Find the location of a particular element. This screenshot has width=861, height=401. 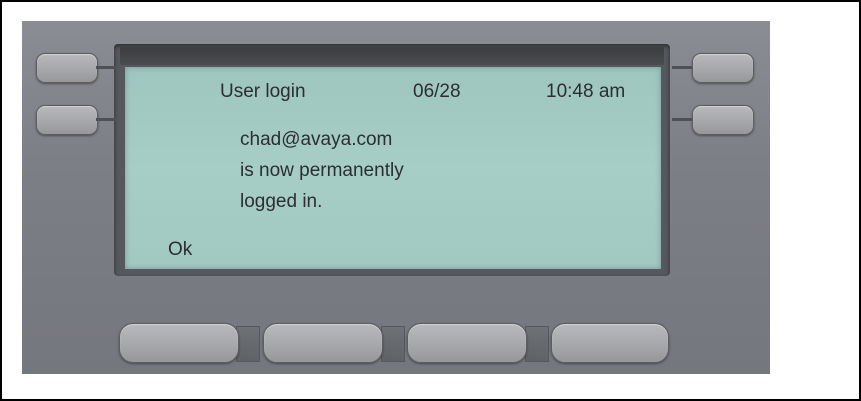

right-button-2-connector is located at coordinates (682, 119).